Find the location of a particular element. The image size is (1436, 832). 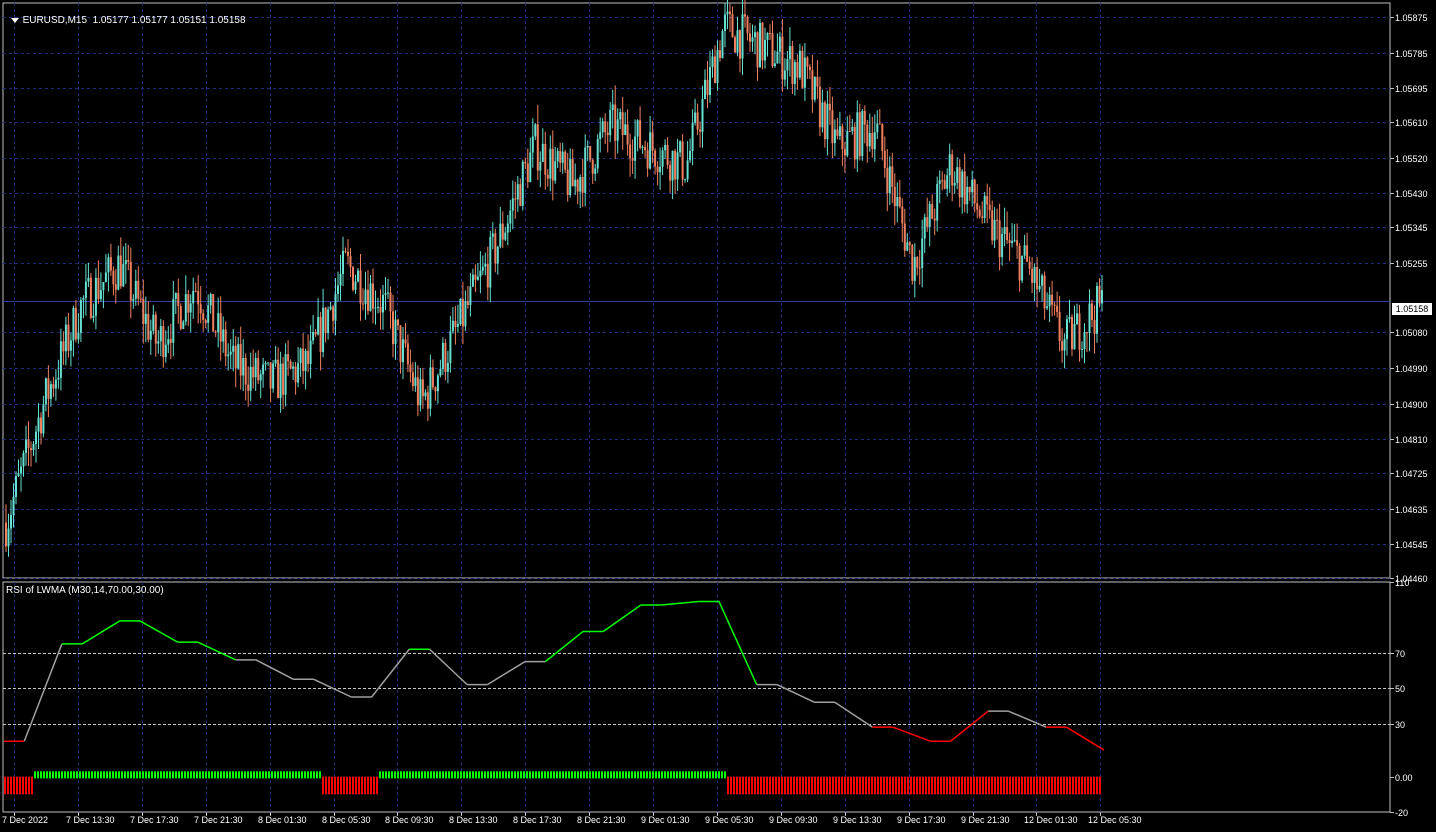

time-label: 9 Dec 09:30 is located at coordinates (793, 820).